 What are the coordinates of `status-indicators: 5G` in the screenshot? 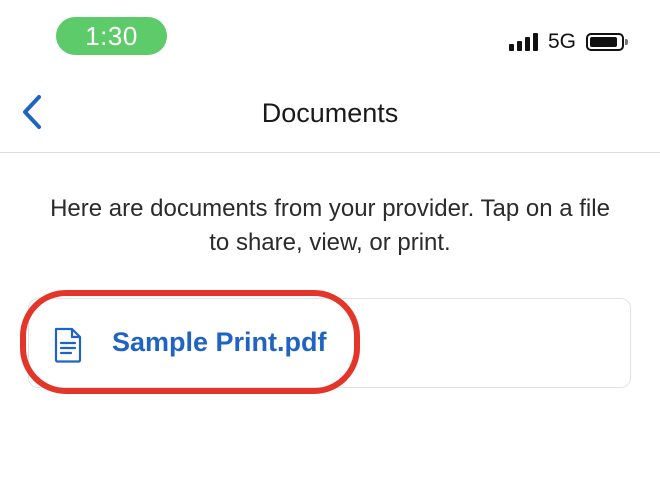 It's located at (568, 42).